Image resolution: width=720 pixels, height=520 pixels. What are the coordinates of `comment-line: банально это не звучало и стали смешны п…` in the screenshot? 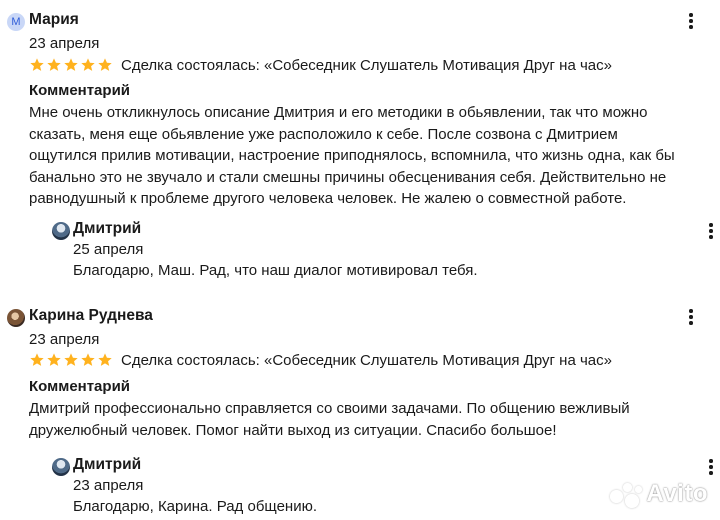 It's located at (348, 177).